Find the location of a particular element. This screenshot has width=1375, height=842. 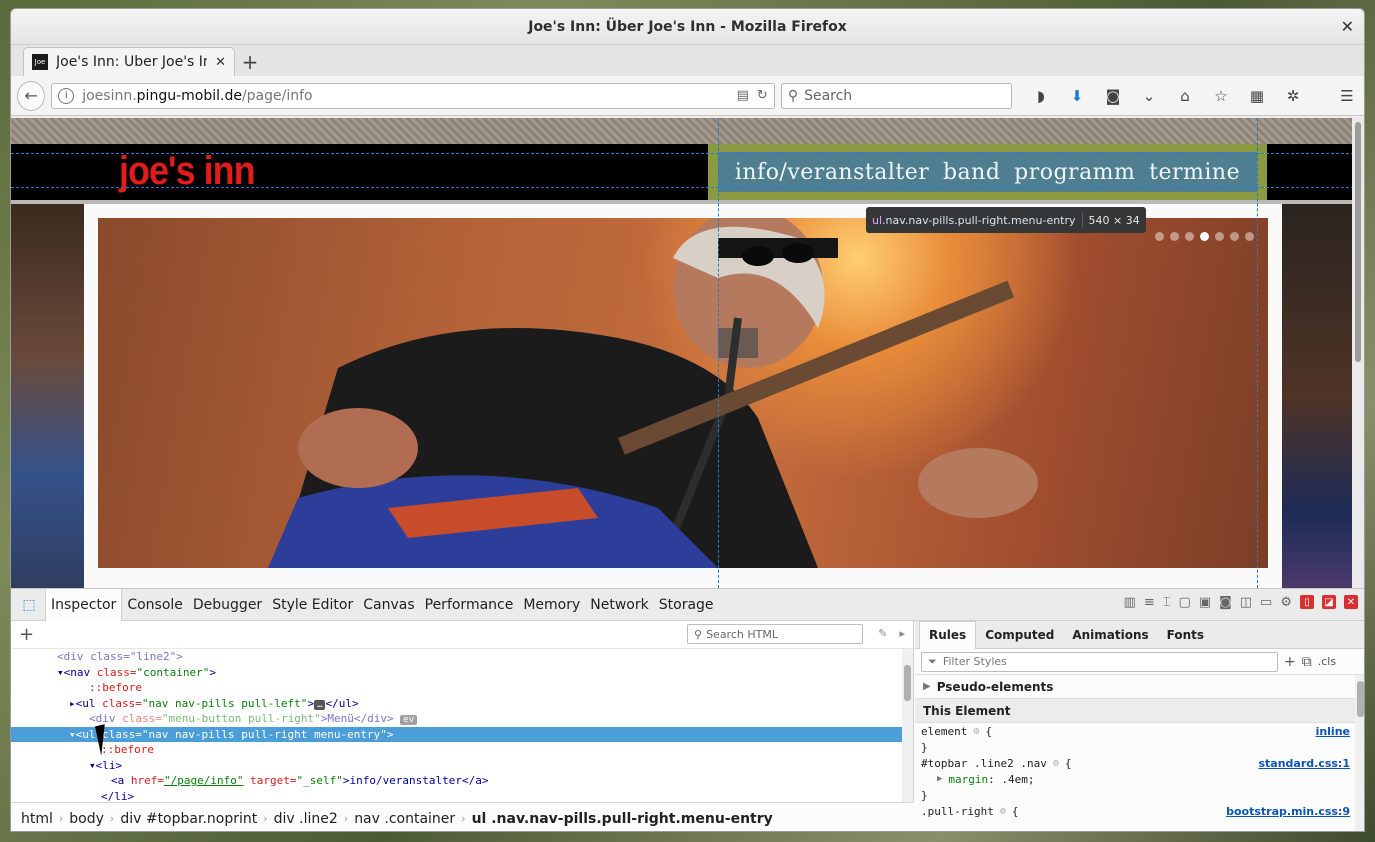

breadcrumb-item: html is located at coordinates (37, 819).